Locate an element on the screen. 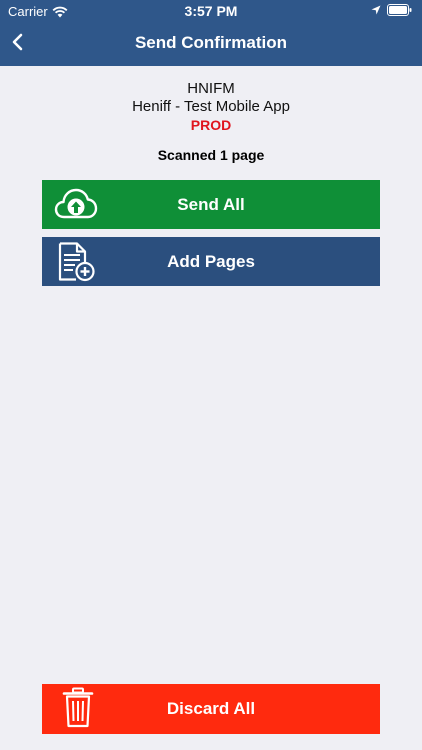  add-pages-label: Add Pages is located at coordinates (211, 261).